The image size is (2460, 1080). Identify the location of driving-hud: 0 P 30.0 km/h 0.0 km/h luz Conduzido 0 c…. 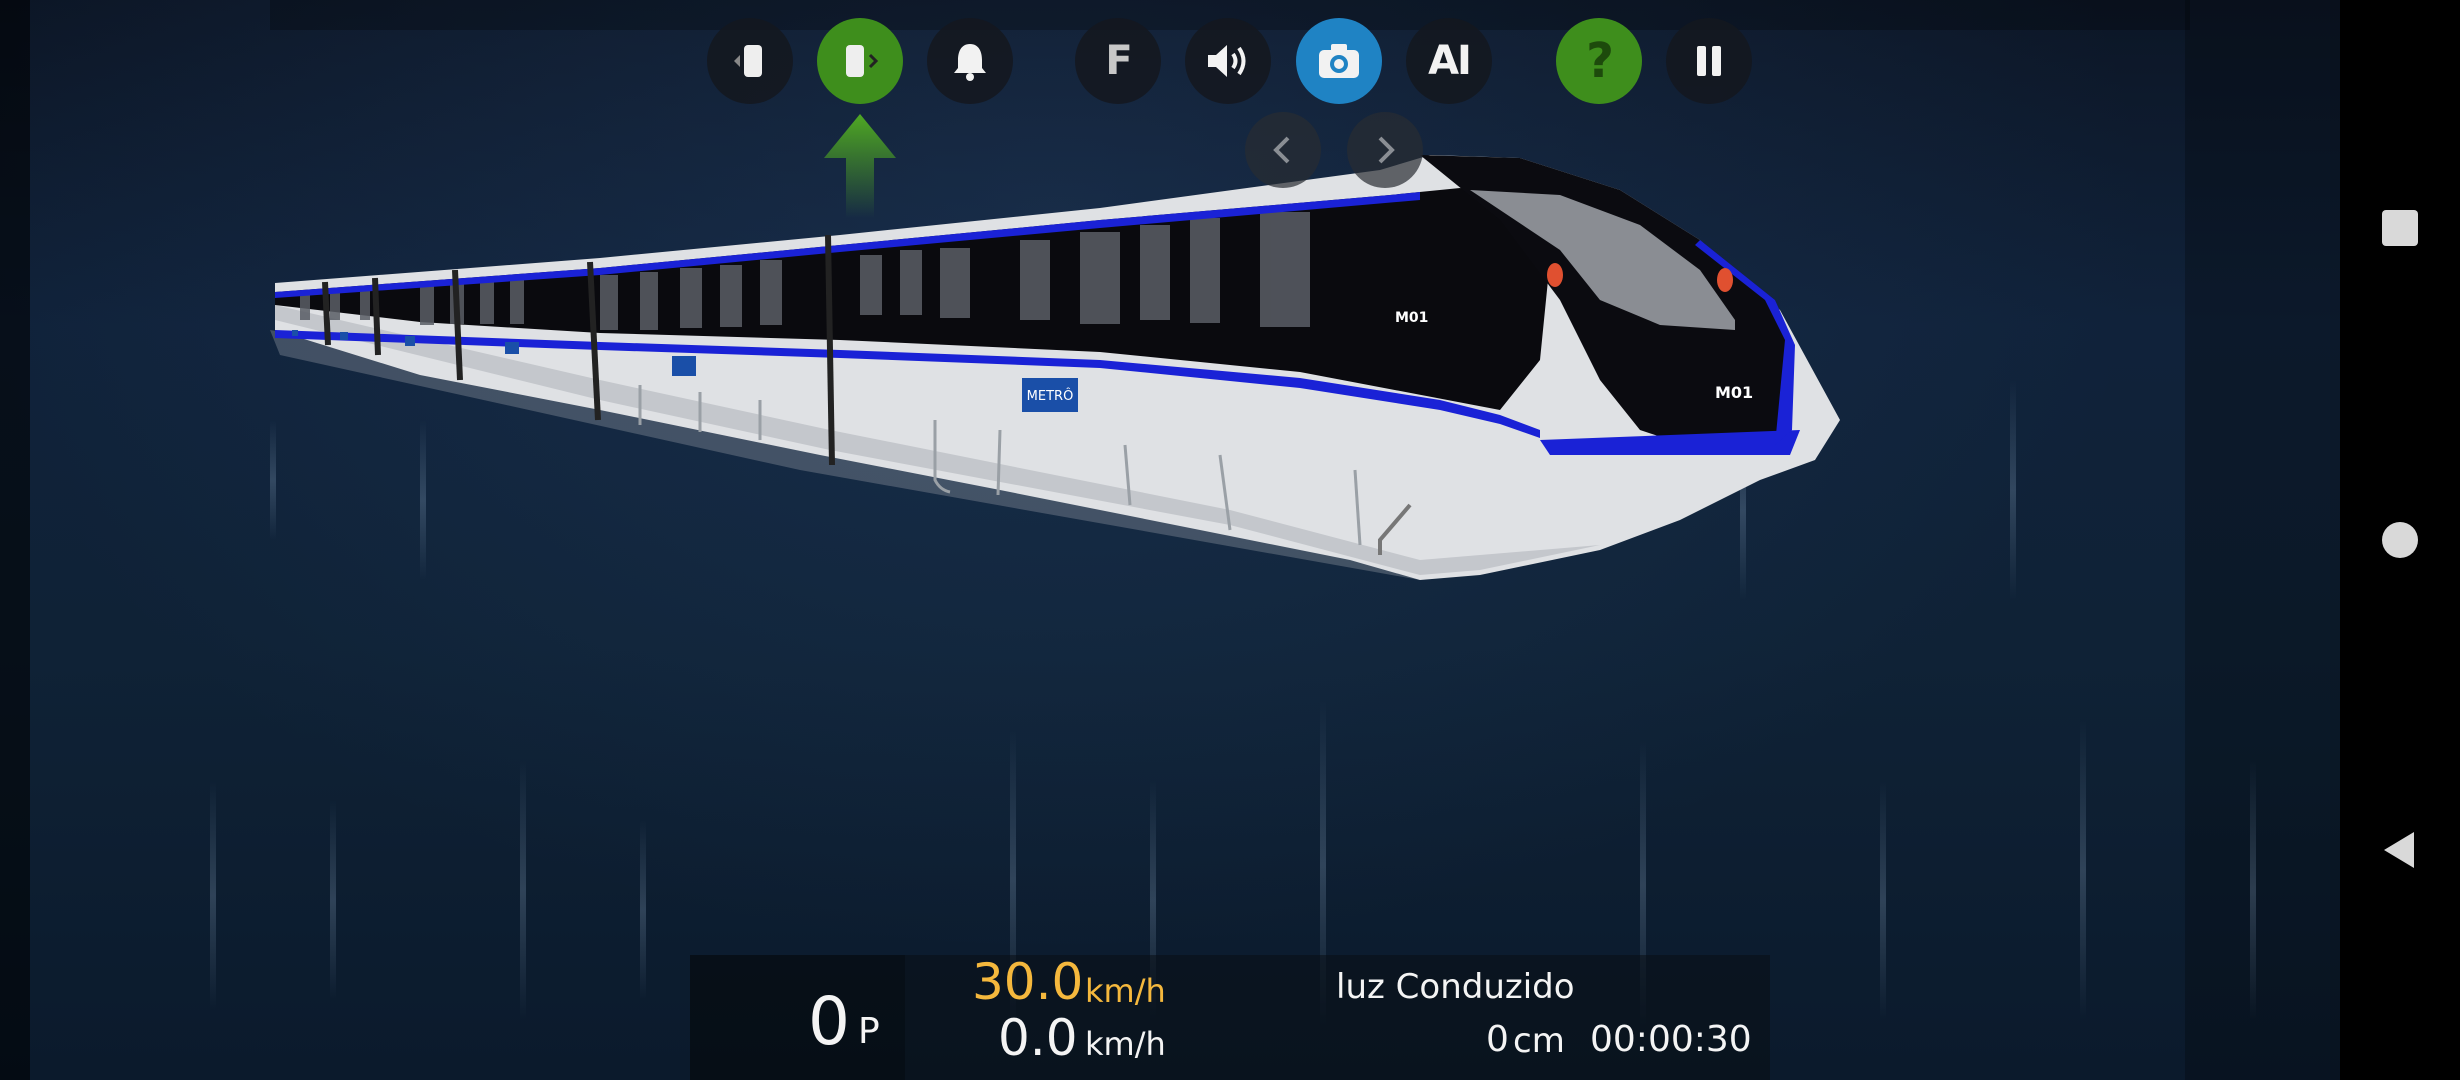
(1230, 1016).